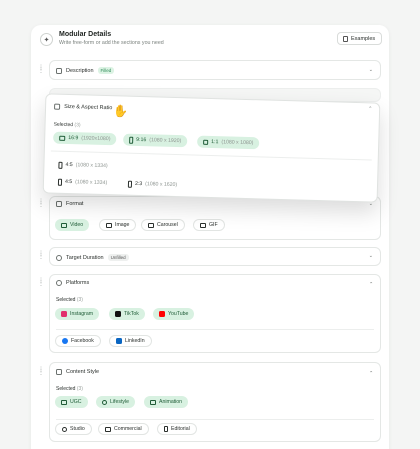  I want to click on studio-icon, so click(64, 429).